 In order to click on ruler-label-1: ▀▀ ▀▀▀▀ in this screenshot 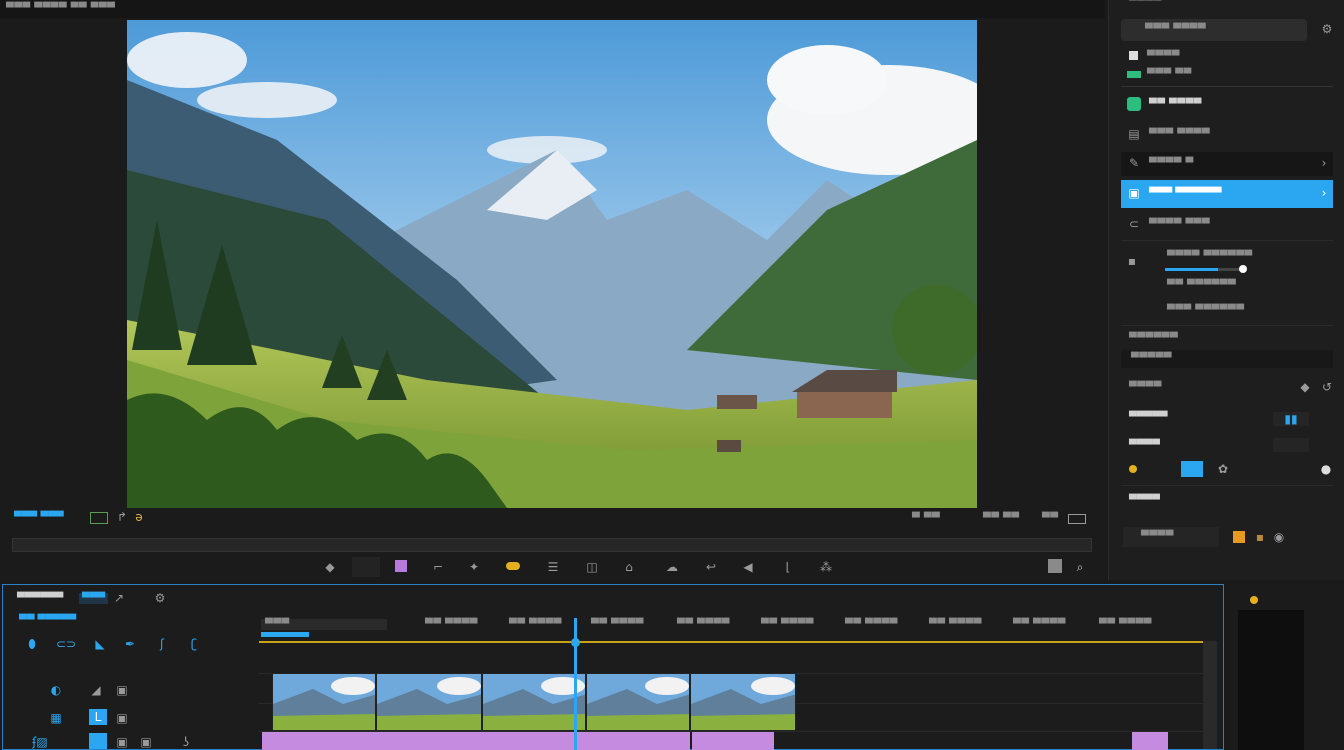, I will do `click(451, 624)`.